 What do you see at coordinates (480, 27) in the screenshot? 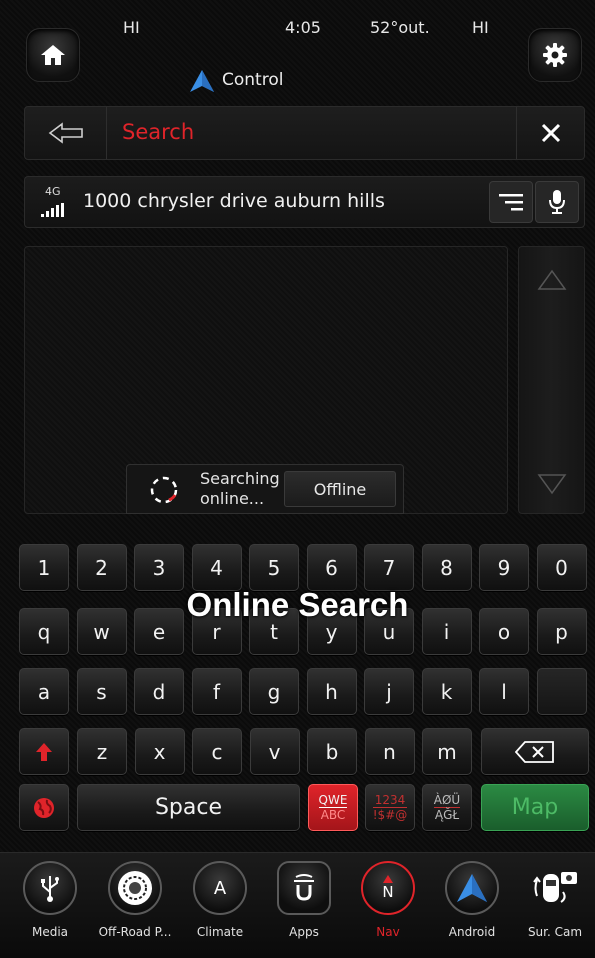
I see `right-climate-temp: HI` at bounding box center [480, 27].